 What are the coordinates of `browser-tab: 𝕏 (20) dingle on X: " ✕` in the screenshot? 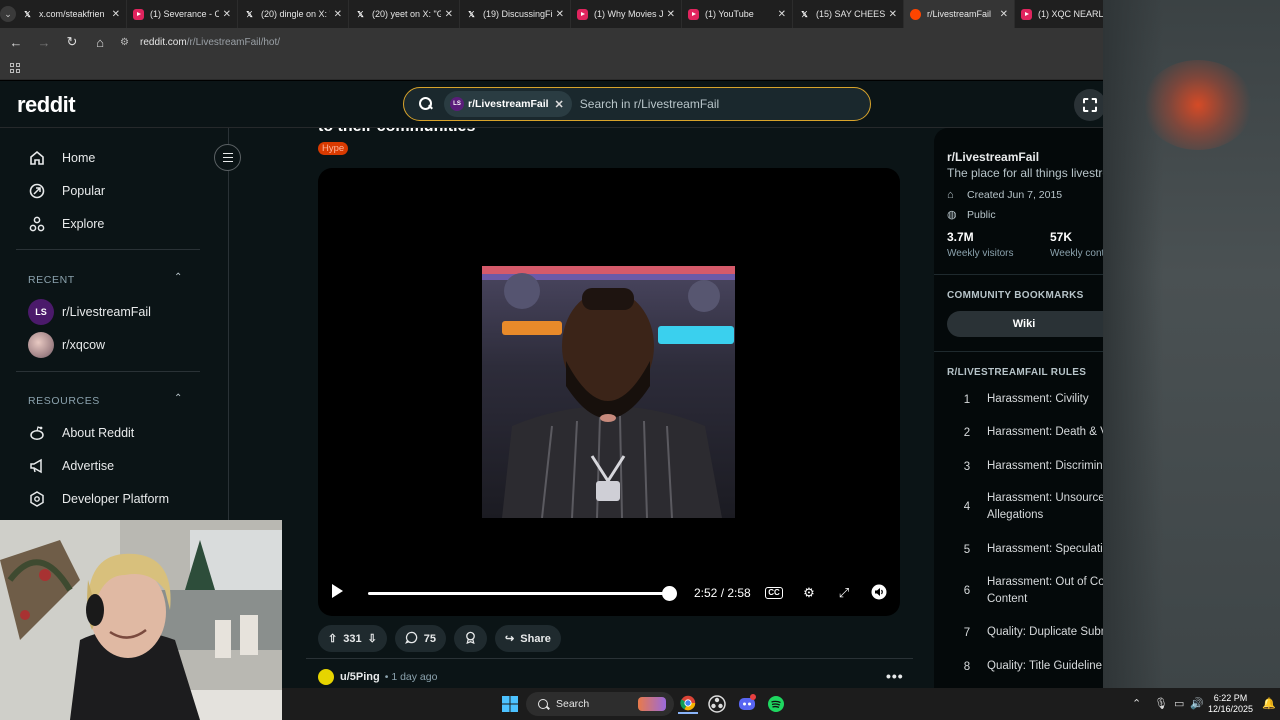 It's located at (293, 14).